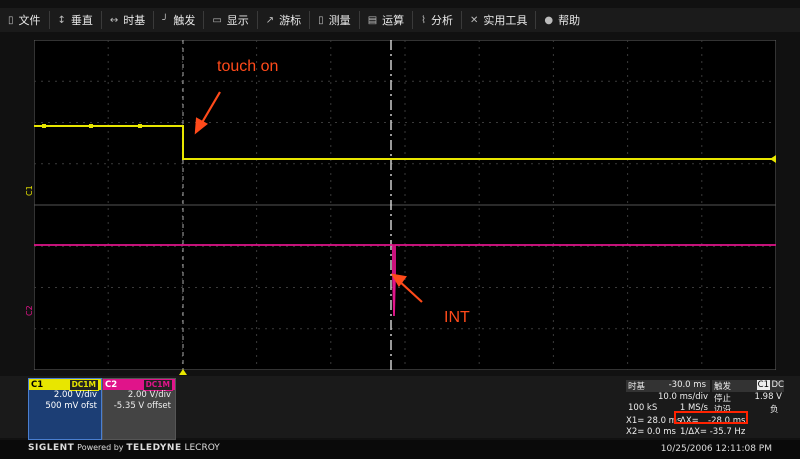 Image resolution: width=800 pixels, height=459 pixels. I want to click on menu-label: 文件, so click(29, 20).